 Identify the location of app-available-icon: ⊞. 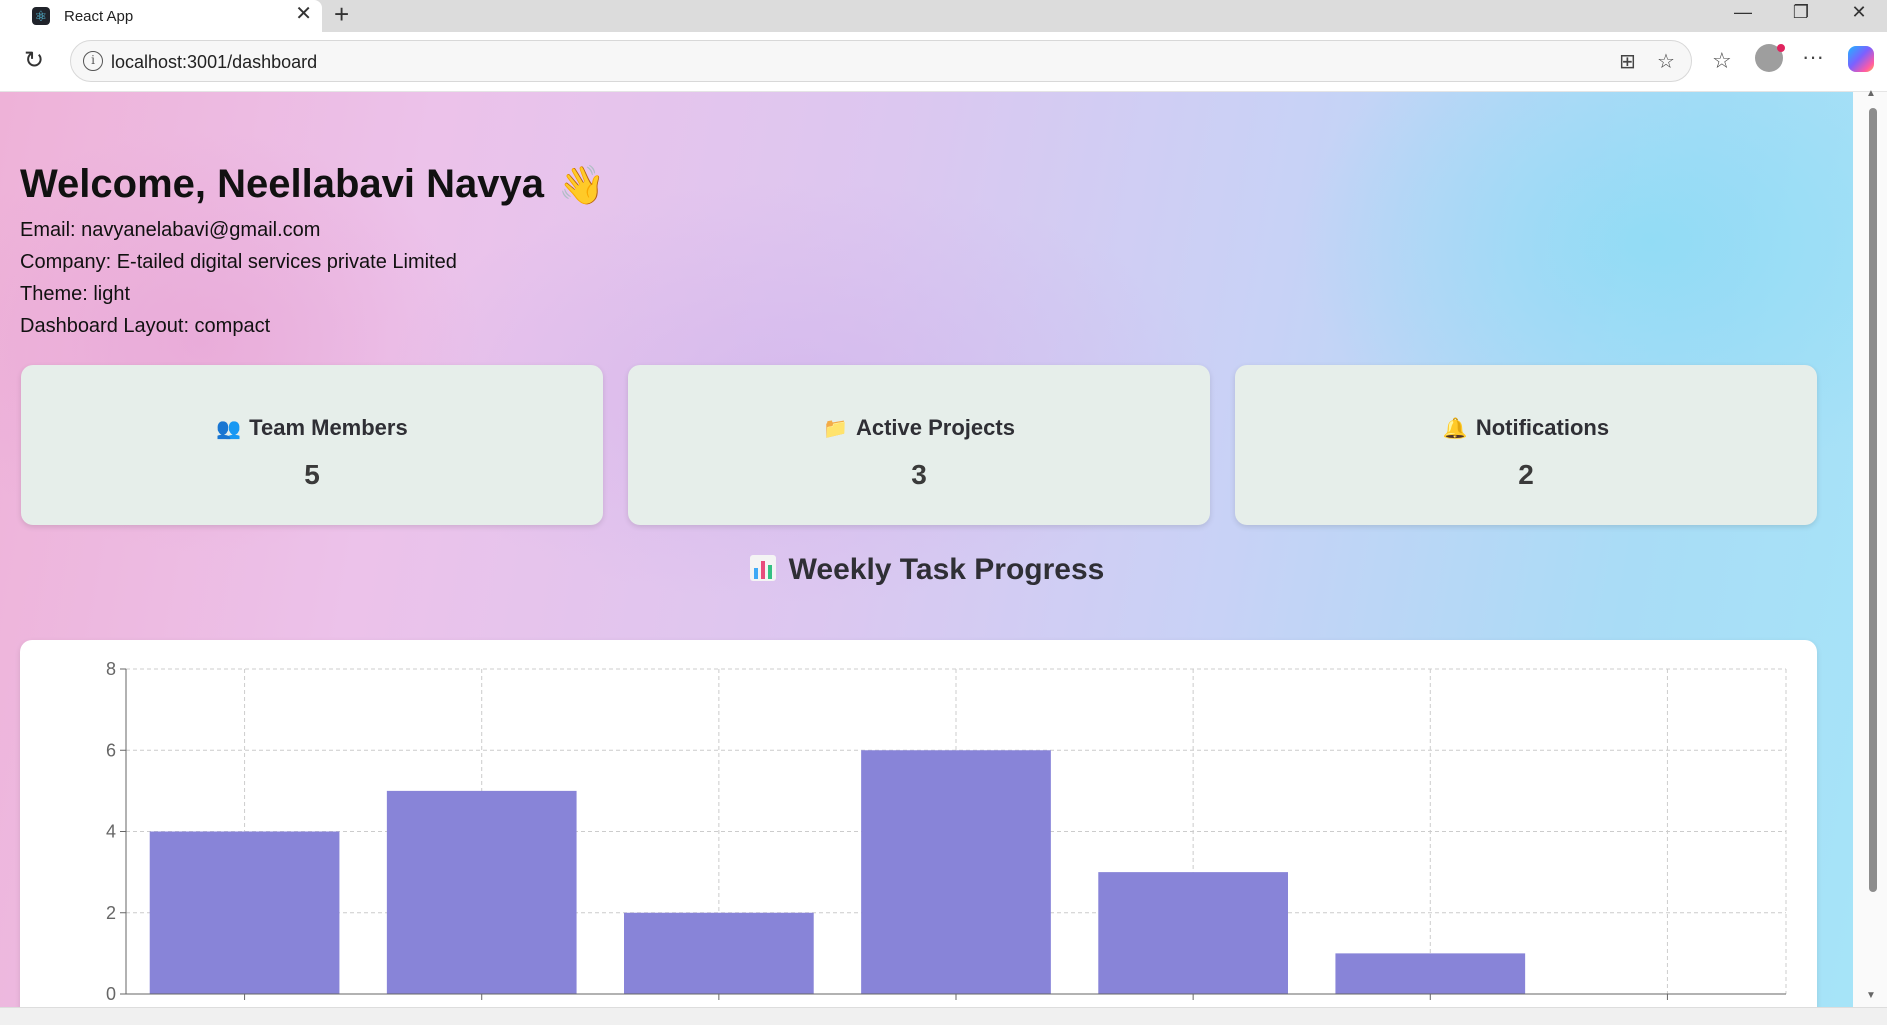
(1627, 61).